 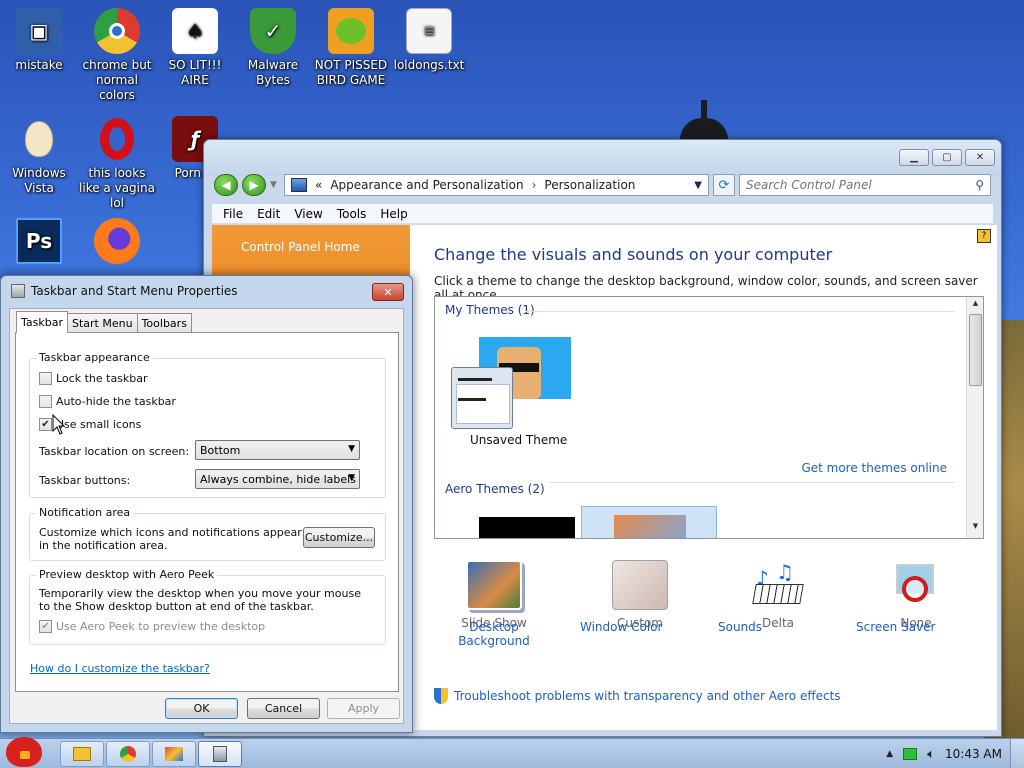 What do you see at coordinates (589, 185) in the screenshot?
I see `breadcrumb-personalization: Personalization` at bounding box center [589, 185].